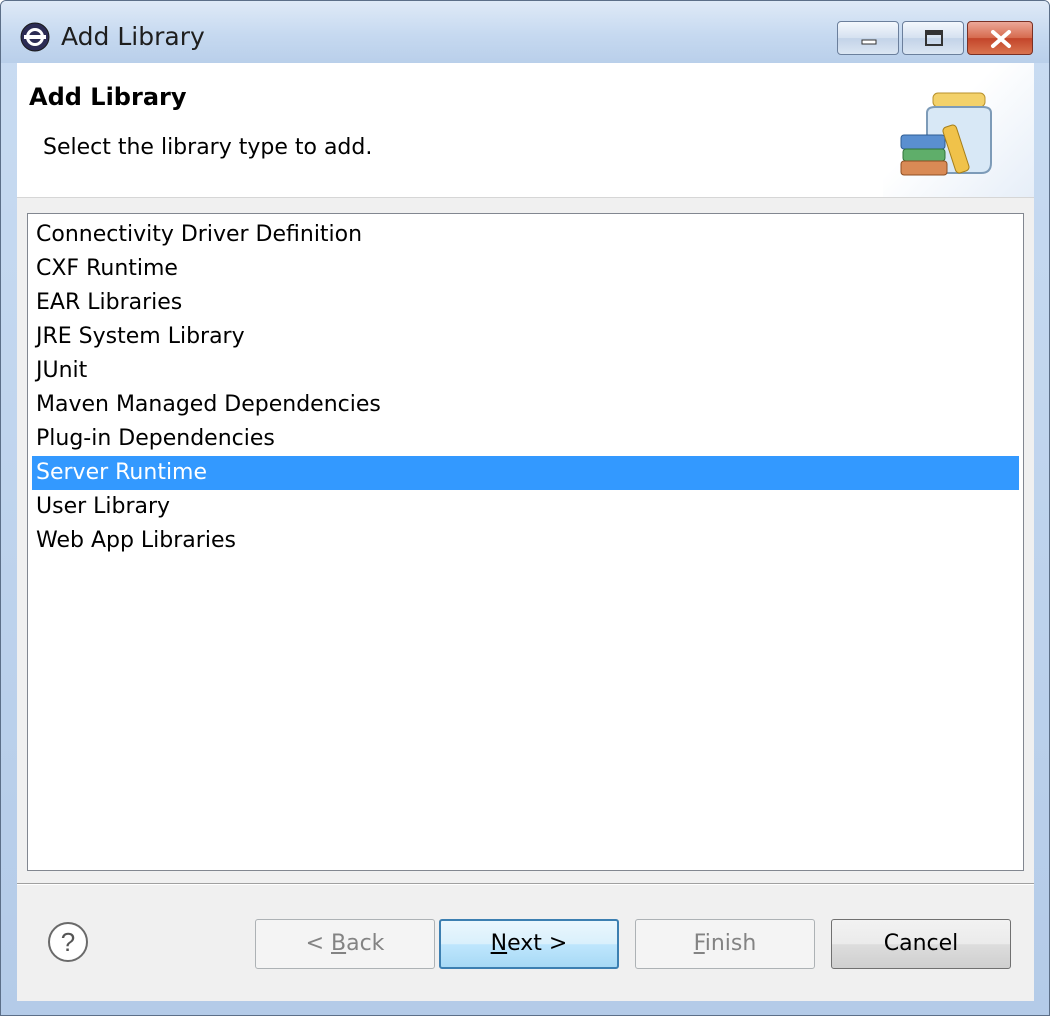 The image size is (1050, 1016). I want to click on list-item: Web App Libraries, so click(525, 541).